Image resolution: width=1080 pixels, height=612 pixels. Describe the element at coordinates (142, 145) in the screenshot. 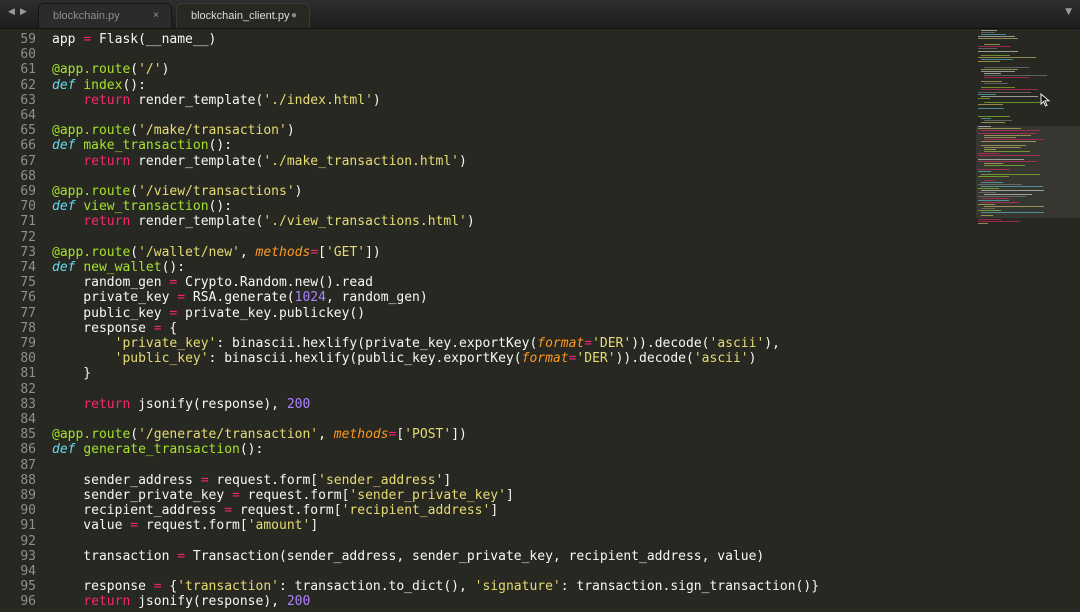

I see `code-text: def make_transaction():` at that location.